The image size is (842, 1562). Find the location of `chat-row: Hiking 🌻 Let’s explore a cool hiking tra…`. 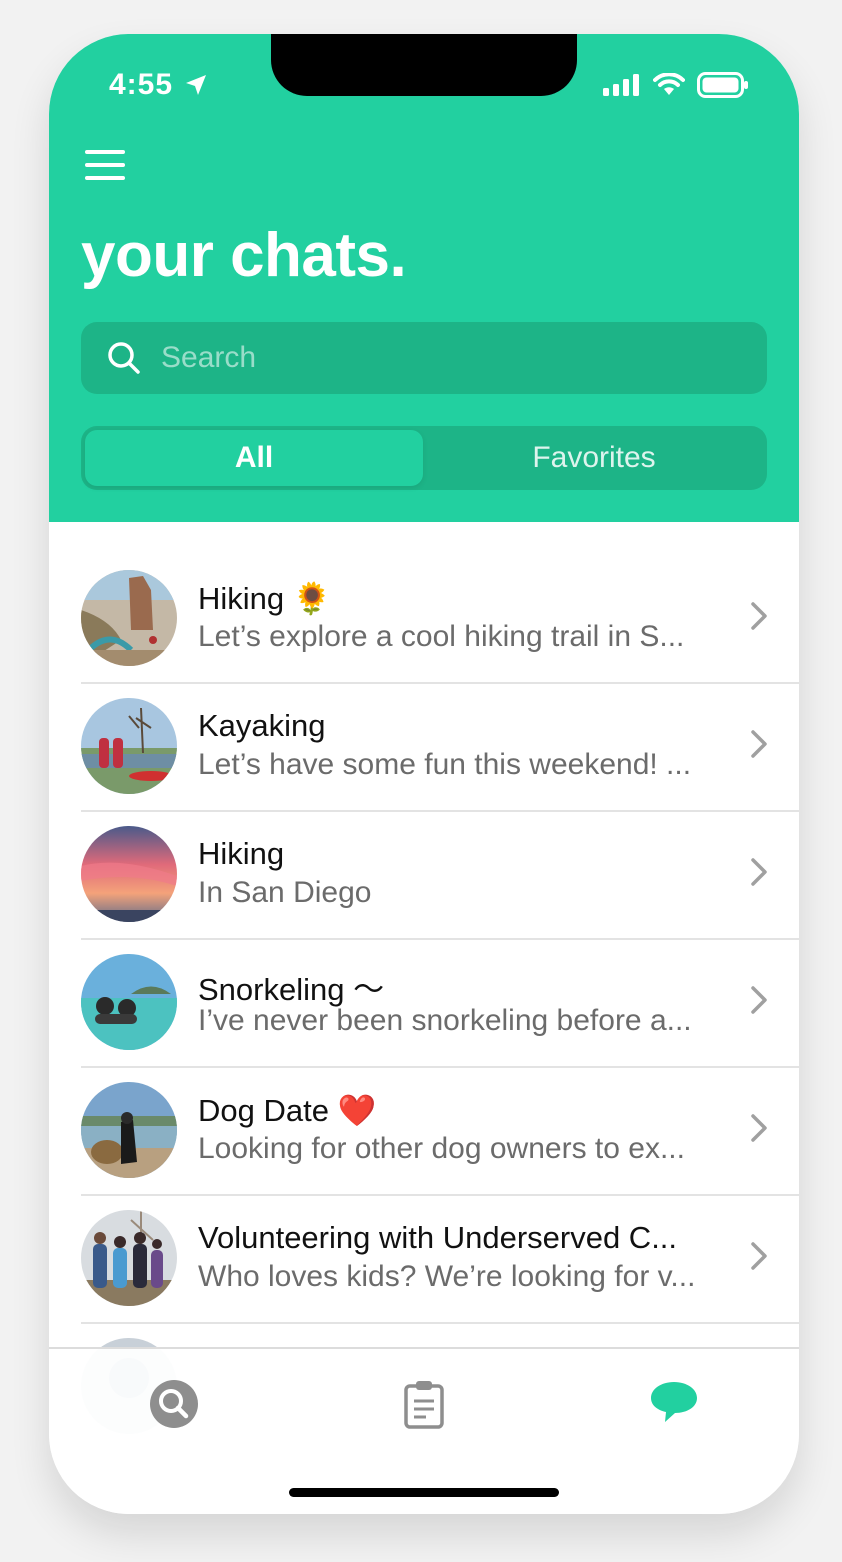

chat-row: Hiking 🌻 Let’s explore a cool hiking tra… is located at coordinates (440, 619).